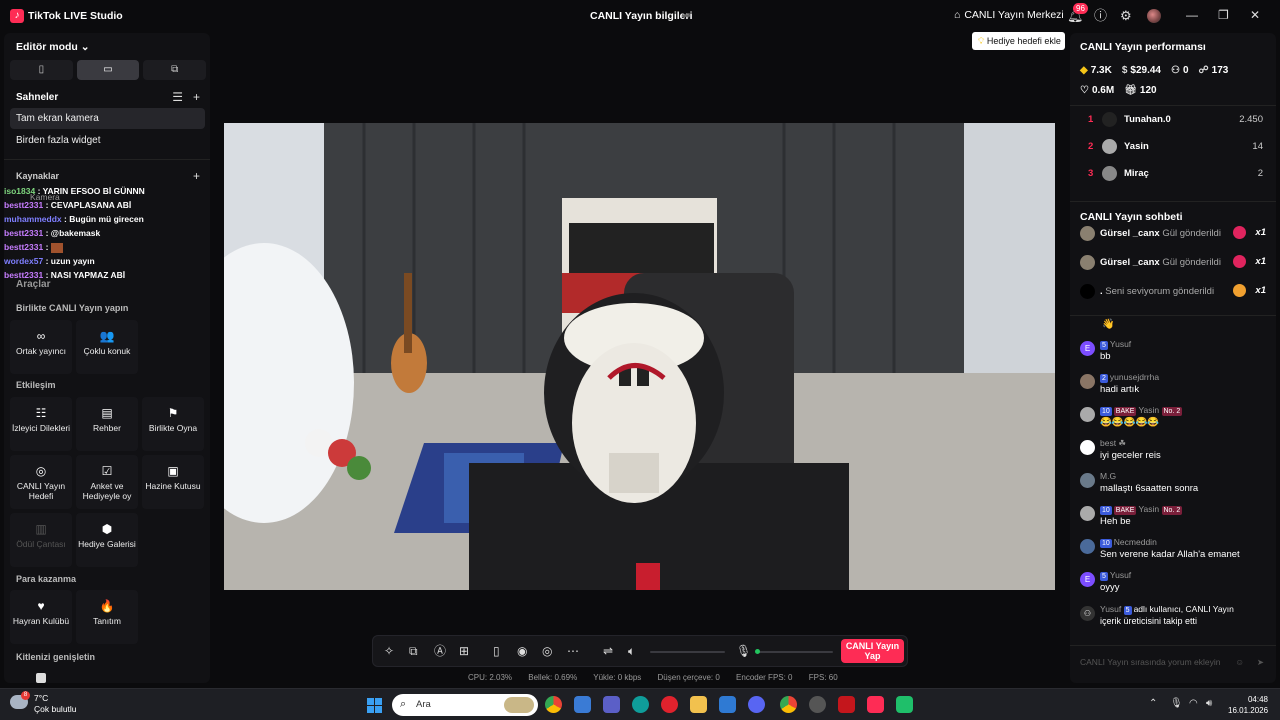 The image size is (1280, 720). I want to click on live-info-button: CANLI Yayın bilgileri, so click(641, 16).